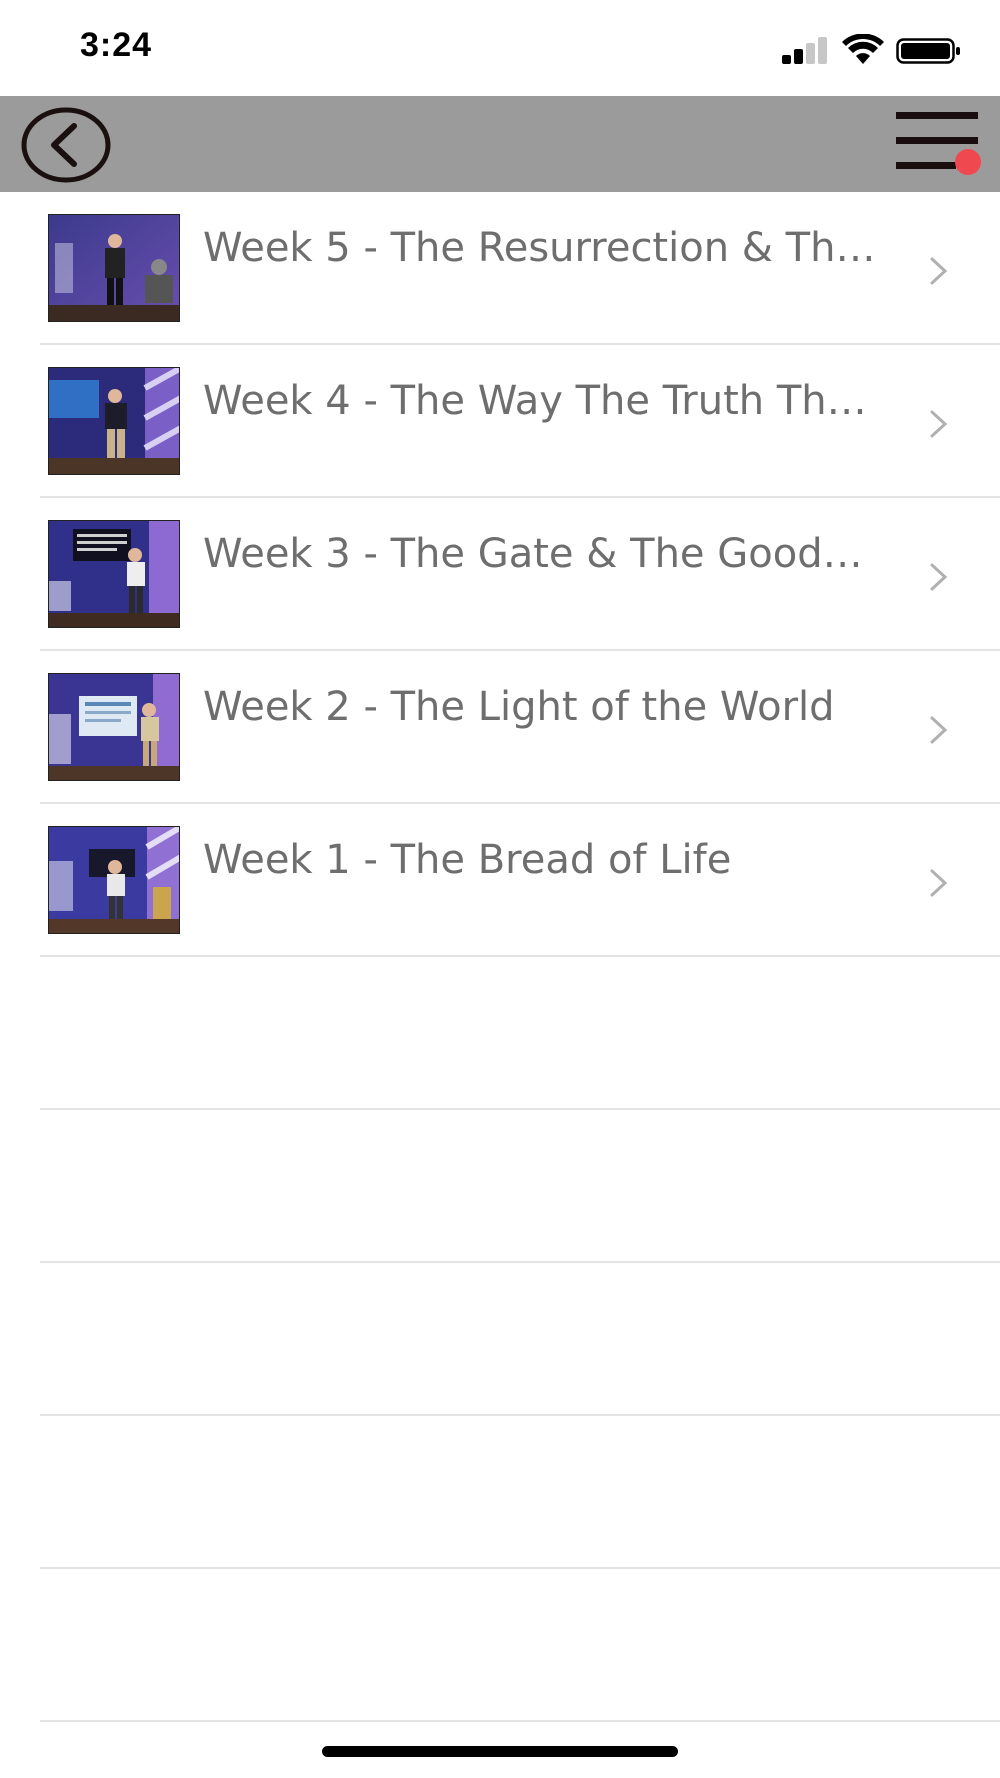 This screenshot has width=1000, height=1778. I want to click on battery-icon, so click(928, 51).